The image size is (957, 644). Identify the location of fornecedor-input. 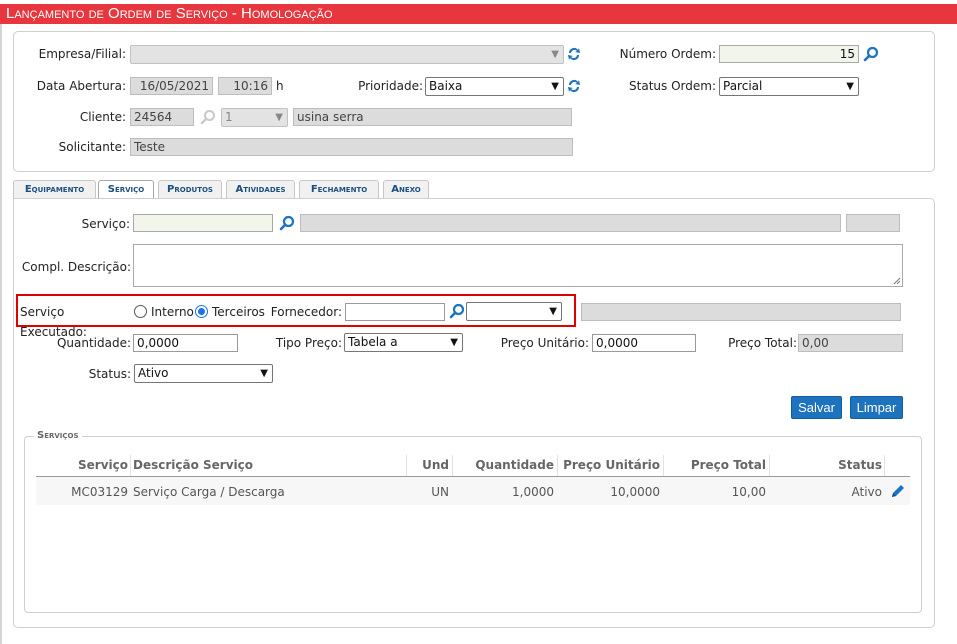
(395, 312).